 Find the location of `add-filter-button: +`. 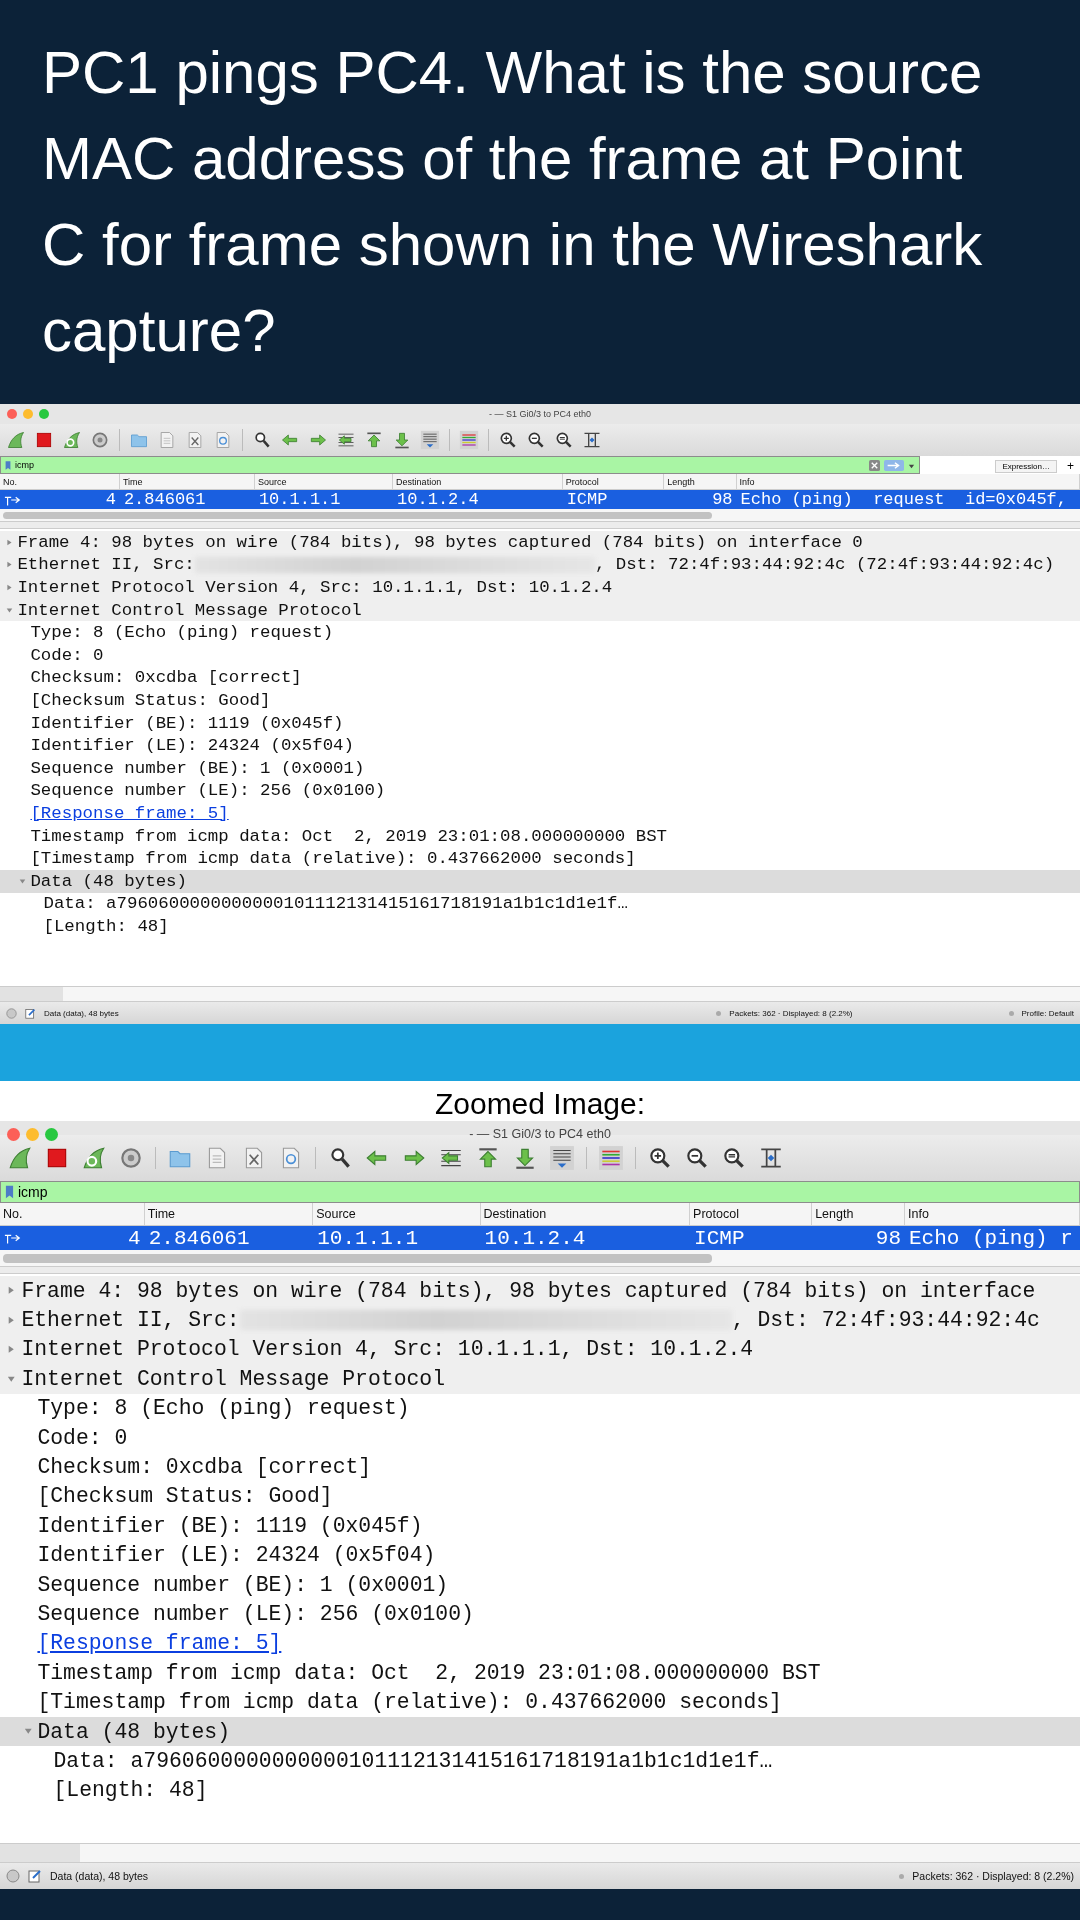

add-filter-button: + is located at coordinates (1070, 466).